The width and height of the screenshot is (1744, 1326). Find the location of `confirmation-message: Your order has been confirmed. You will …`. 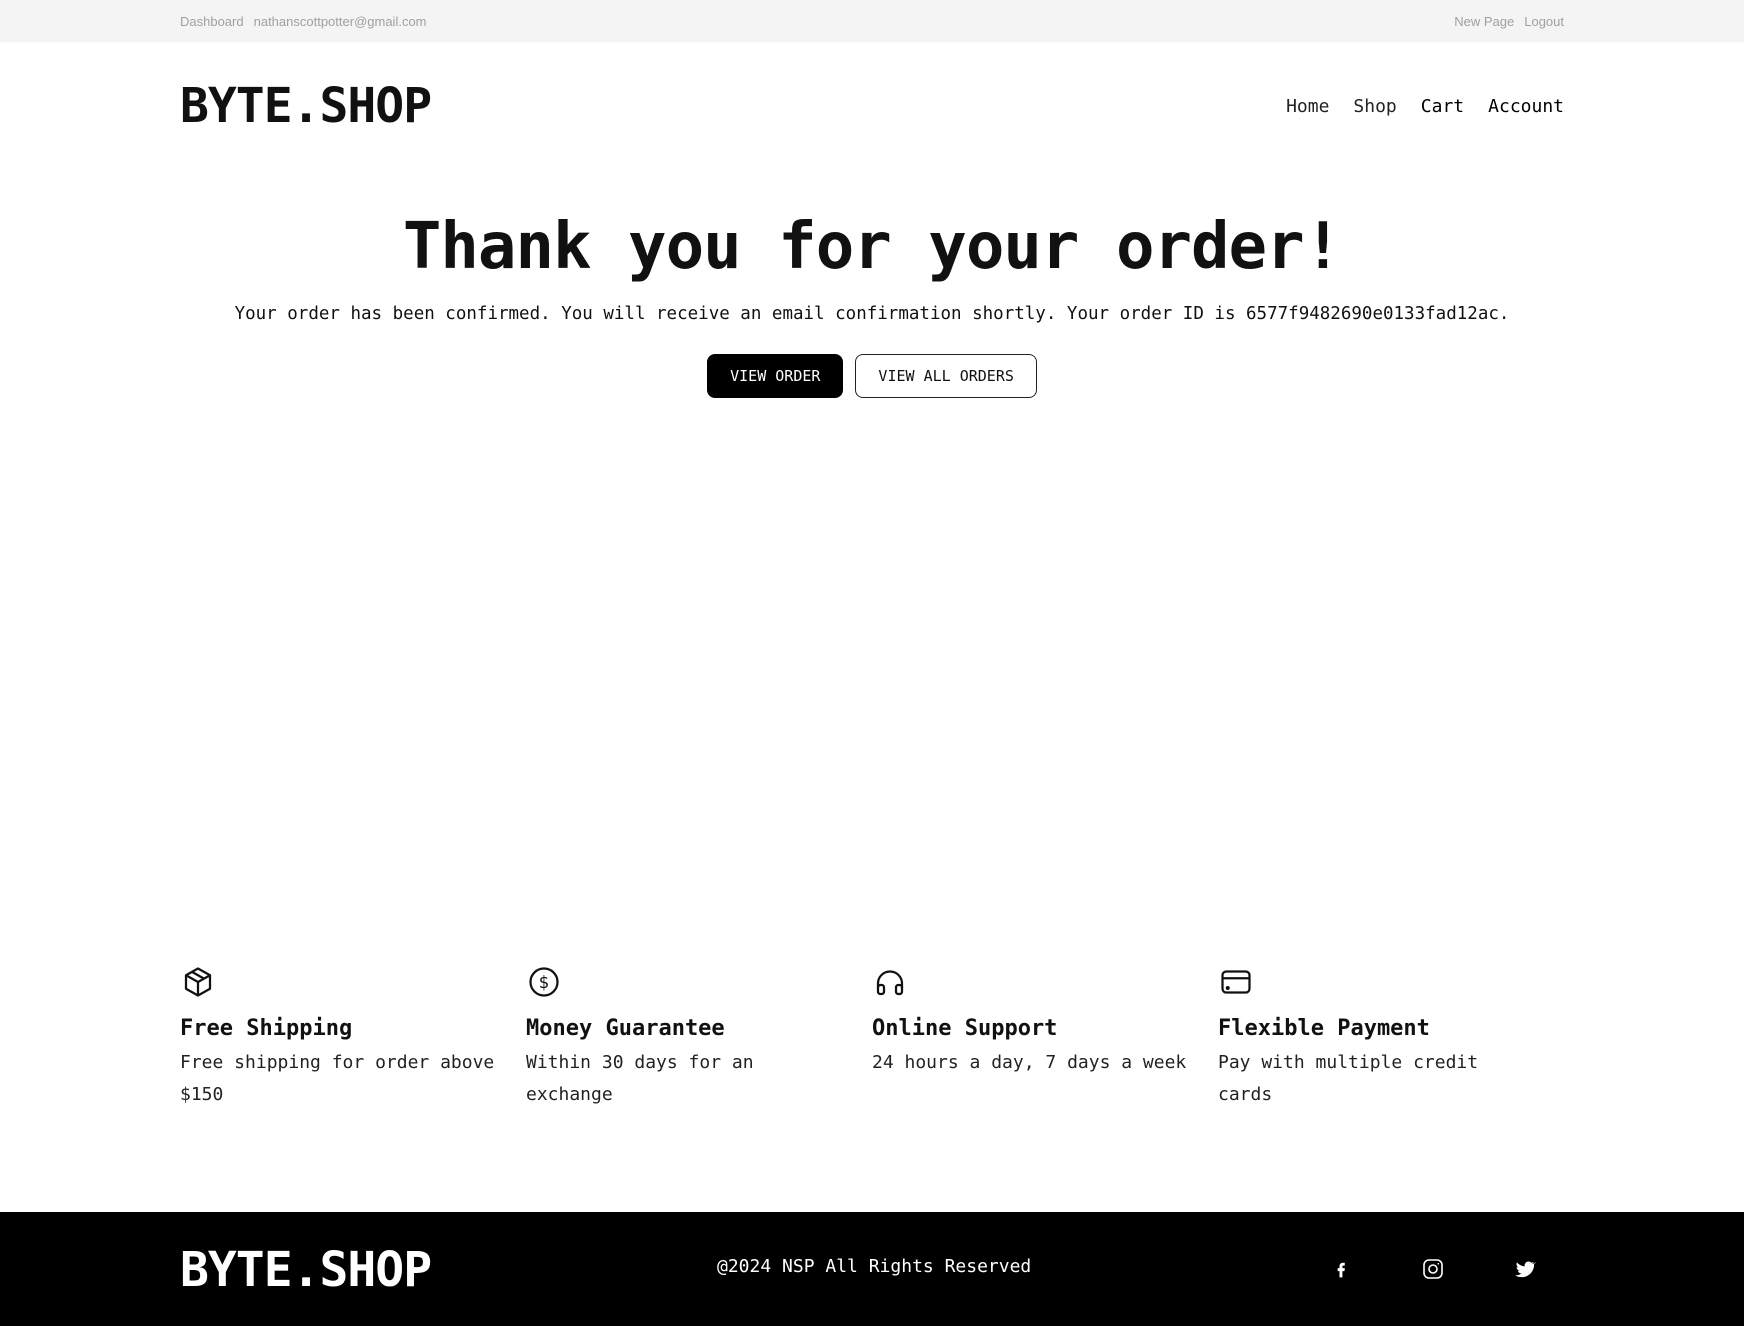

confirmation-message: Your order has been confirmed. You will … is located at coordinates (872, 314).